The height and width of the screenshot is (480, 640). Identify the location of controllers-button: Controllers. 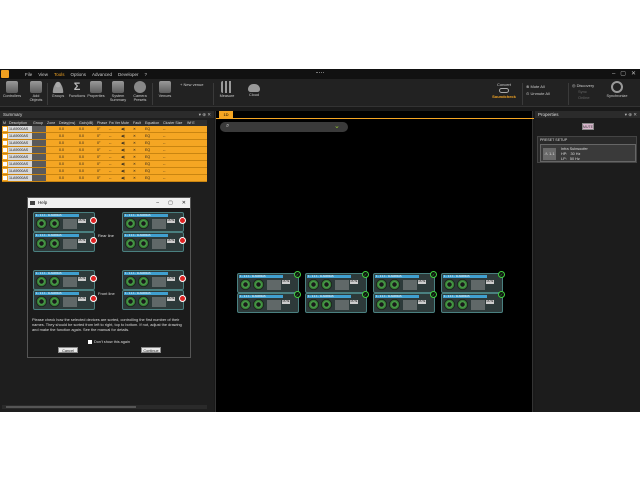
(12, 89).